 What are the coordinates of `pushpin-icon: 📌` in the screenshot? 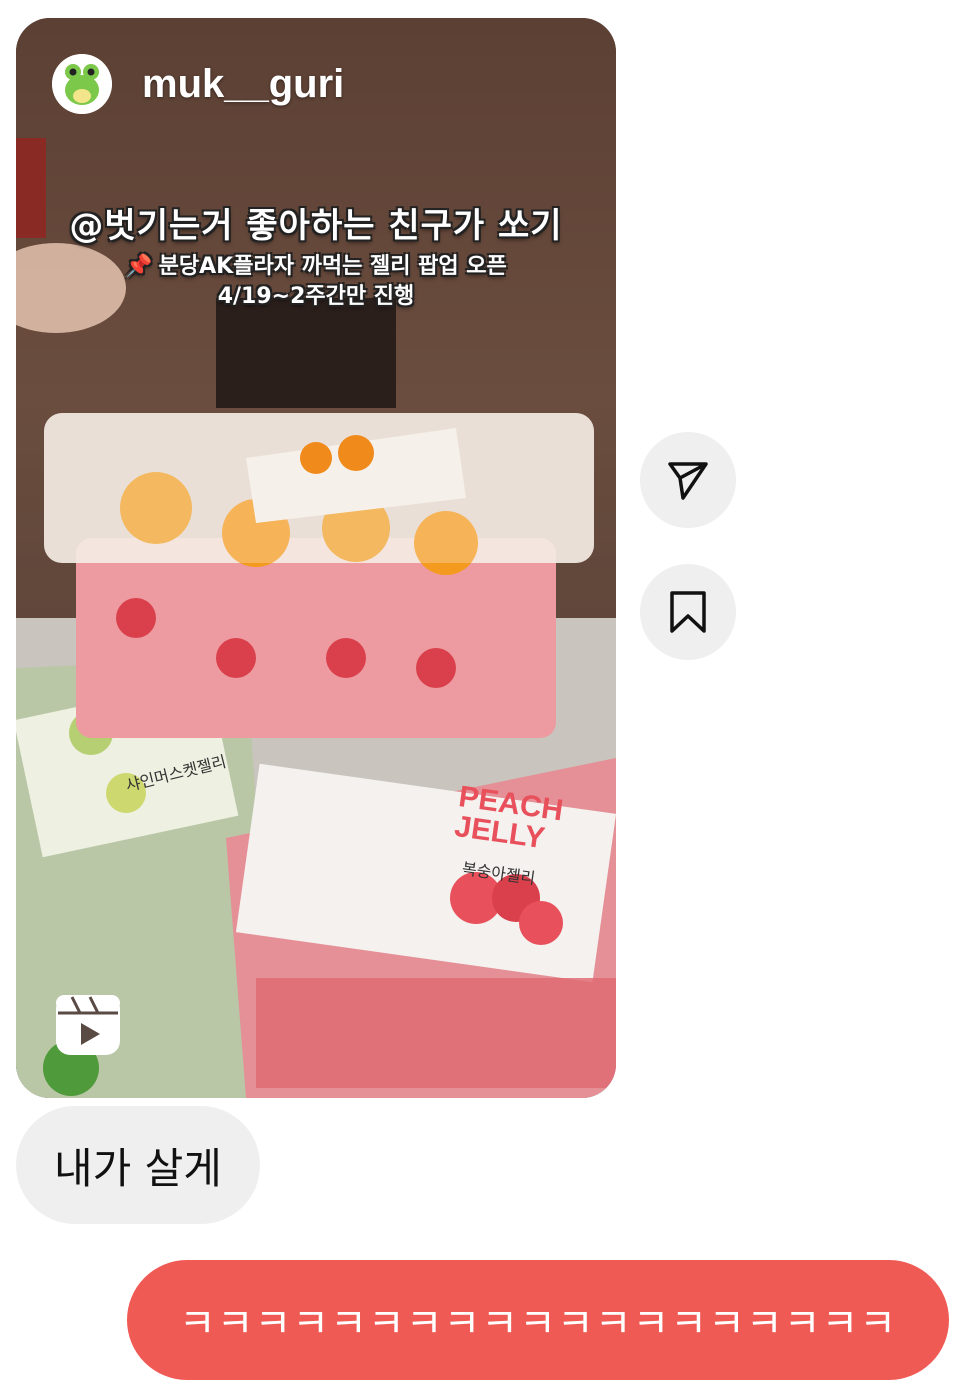 It's located at (139, 266).